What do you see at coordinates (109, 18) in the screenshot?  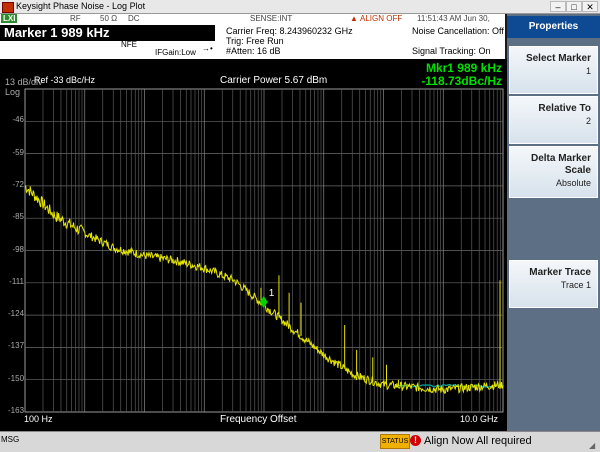 I see `impedance-indicator: 50 Ω` at bounding box center [109, 18].